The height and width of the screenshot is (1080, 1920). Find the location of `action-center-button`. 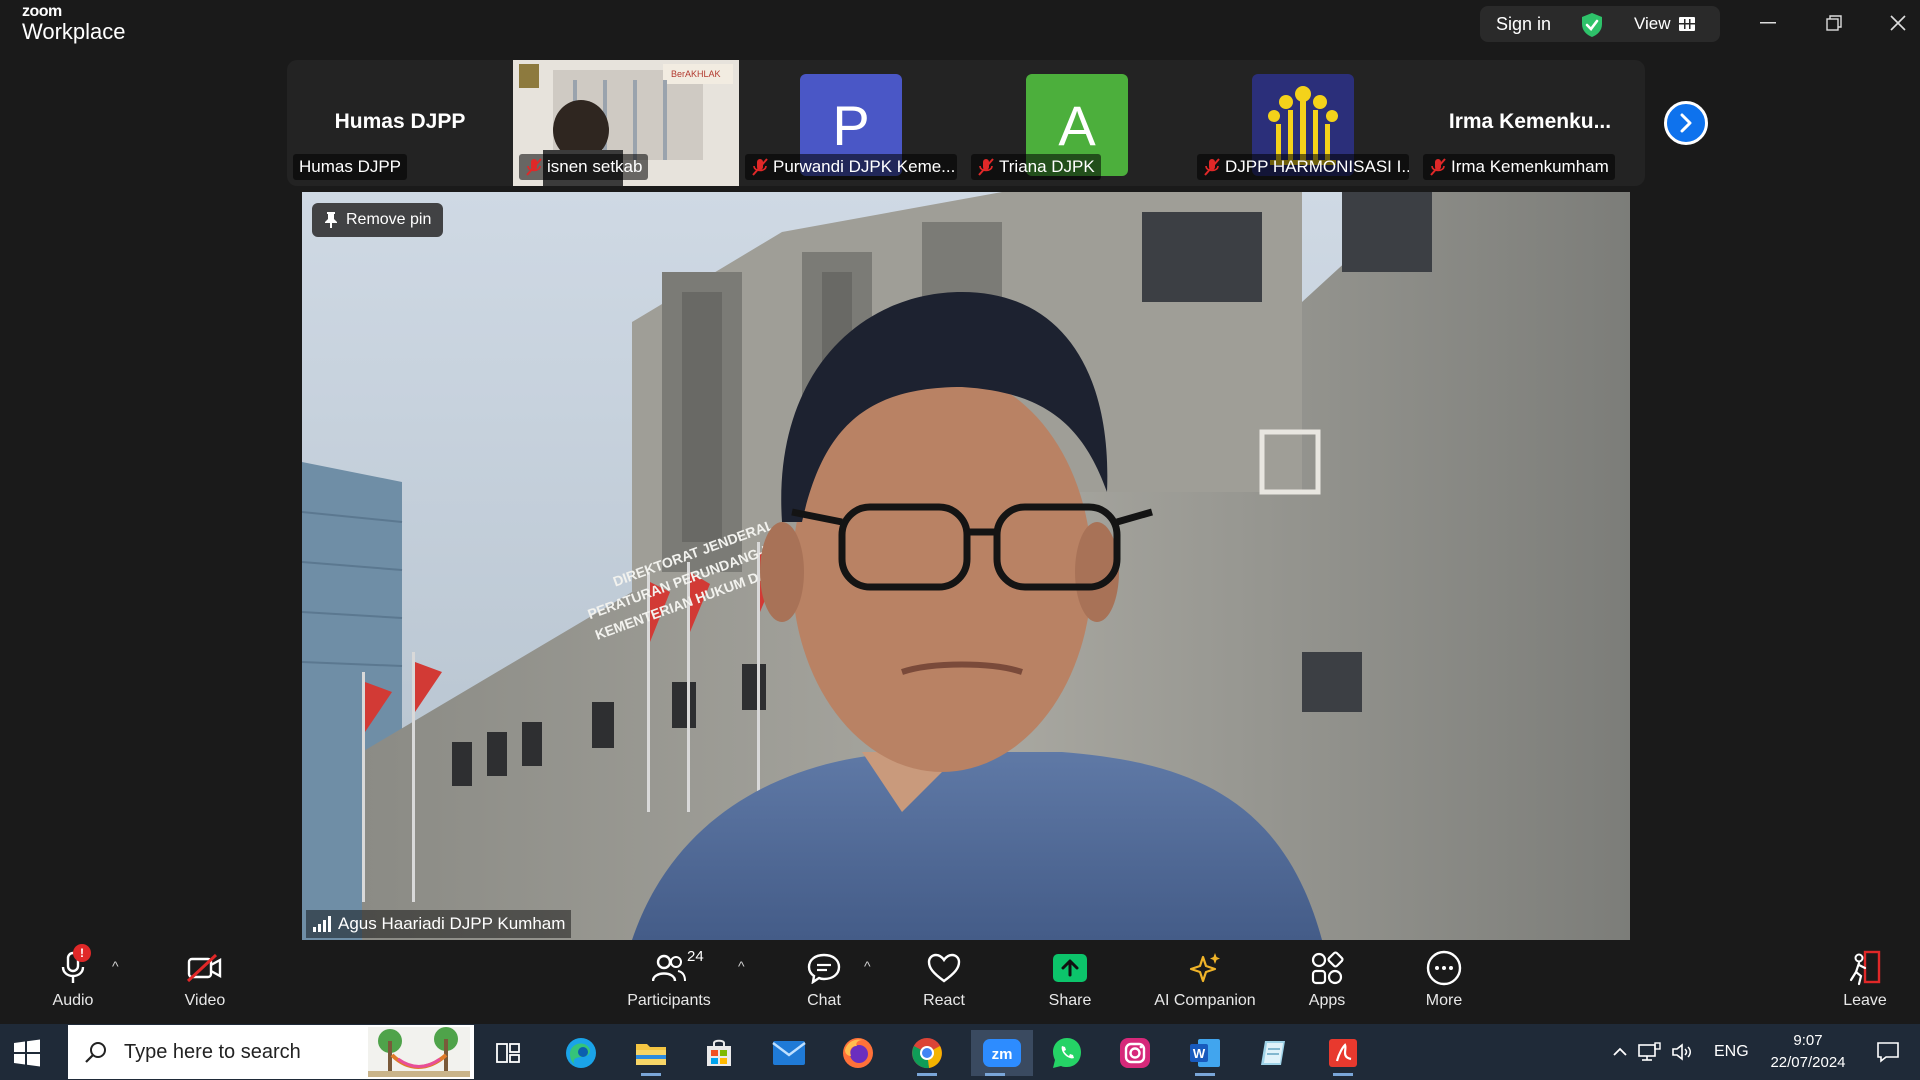

action-center-button is located at coordinates (1888, 1052).